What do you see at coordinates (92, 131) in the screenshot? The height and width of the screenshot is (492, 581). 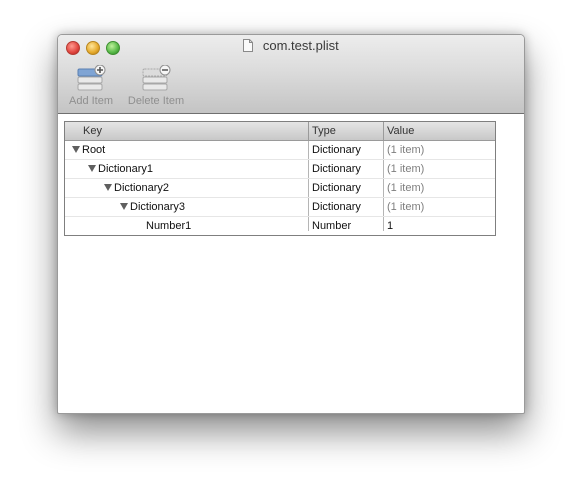 I see `column-header-key: Key` at bounding box center [92, 131].